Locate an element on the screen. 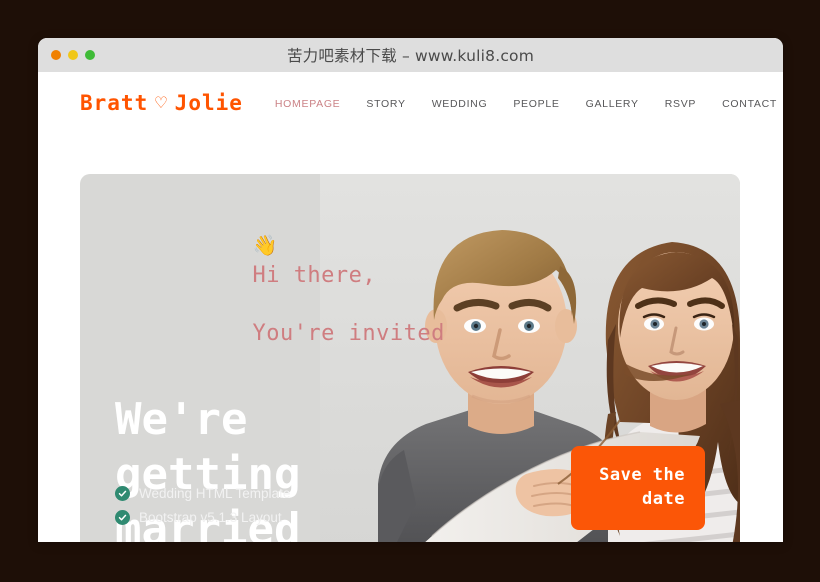 The image size is (820, 582). nav-link-story: STORY is located at coordinates (385, 104).